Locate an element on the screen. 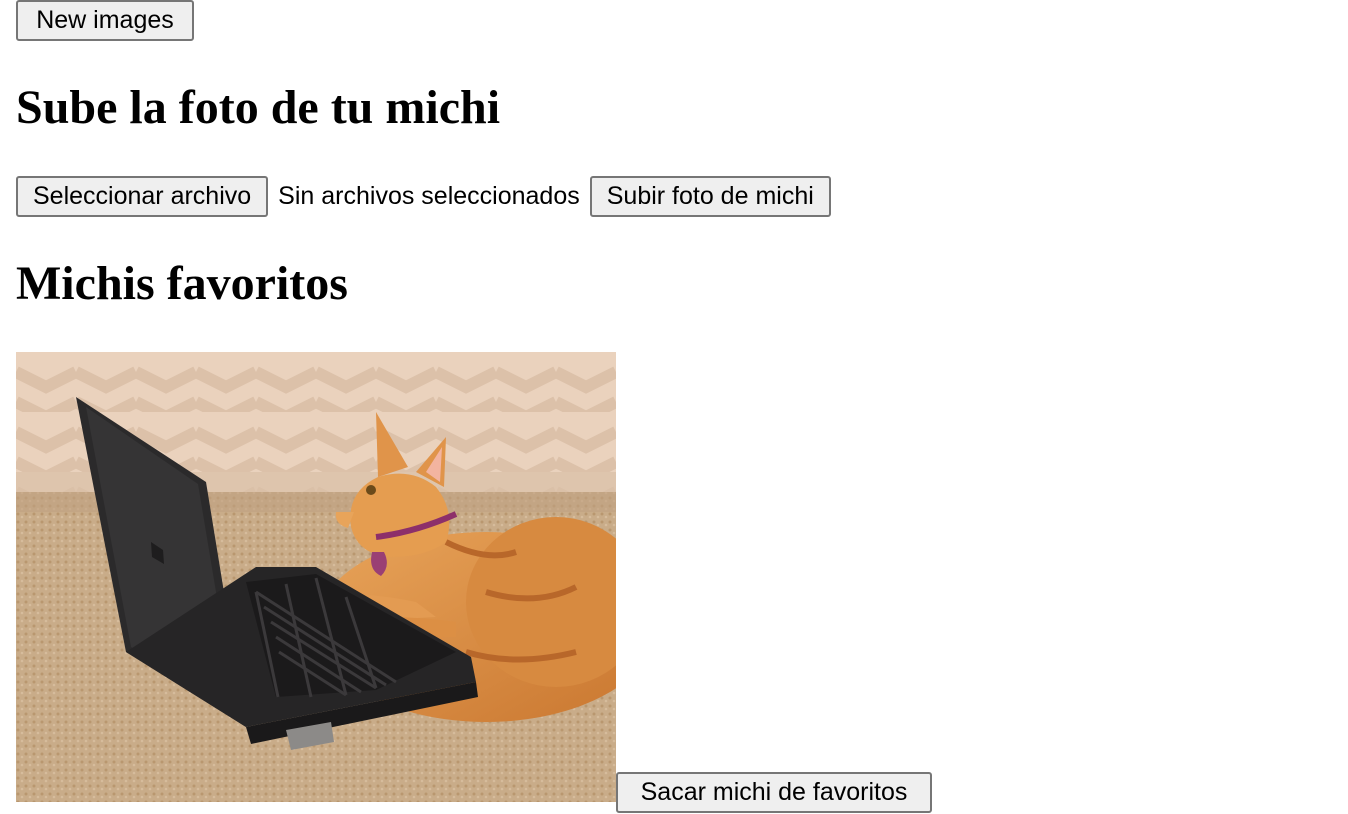 The width and height of the screenshot is (1348, 814). file-status-text: Sin archivos seleccionados is located at coordinates (429, 196).